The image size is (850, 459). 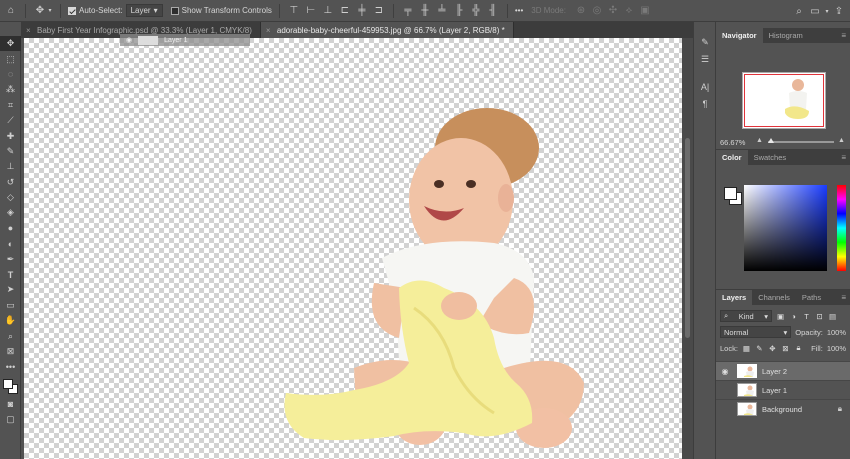 What do you see at coordinates (832, 316) in the screenshot?
I see `filter-smart-object-icon: ▤` at bounding box center [832, 316].